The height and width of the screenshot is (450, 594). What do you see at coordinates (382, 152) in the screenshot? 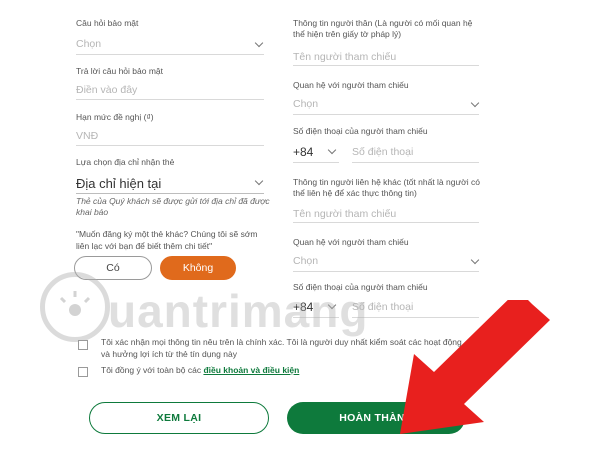
I see `phone1-input: Số điện thoại` at bounding box center [382, 152].